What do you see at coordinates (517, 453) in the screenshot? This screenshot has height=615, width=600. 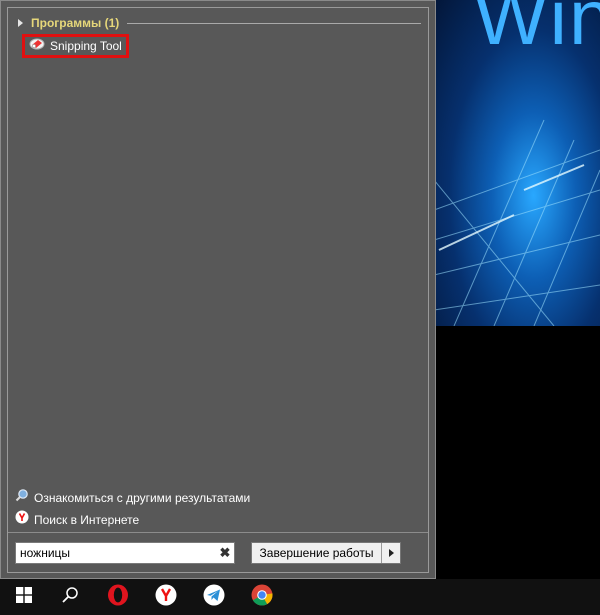 I see `desktop-background` at bounding box center [517, 453].